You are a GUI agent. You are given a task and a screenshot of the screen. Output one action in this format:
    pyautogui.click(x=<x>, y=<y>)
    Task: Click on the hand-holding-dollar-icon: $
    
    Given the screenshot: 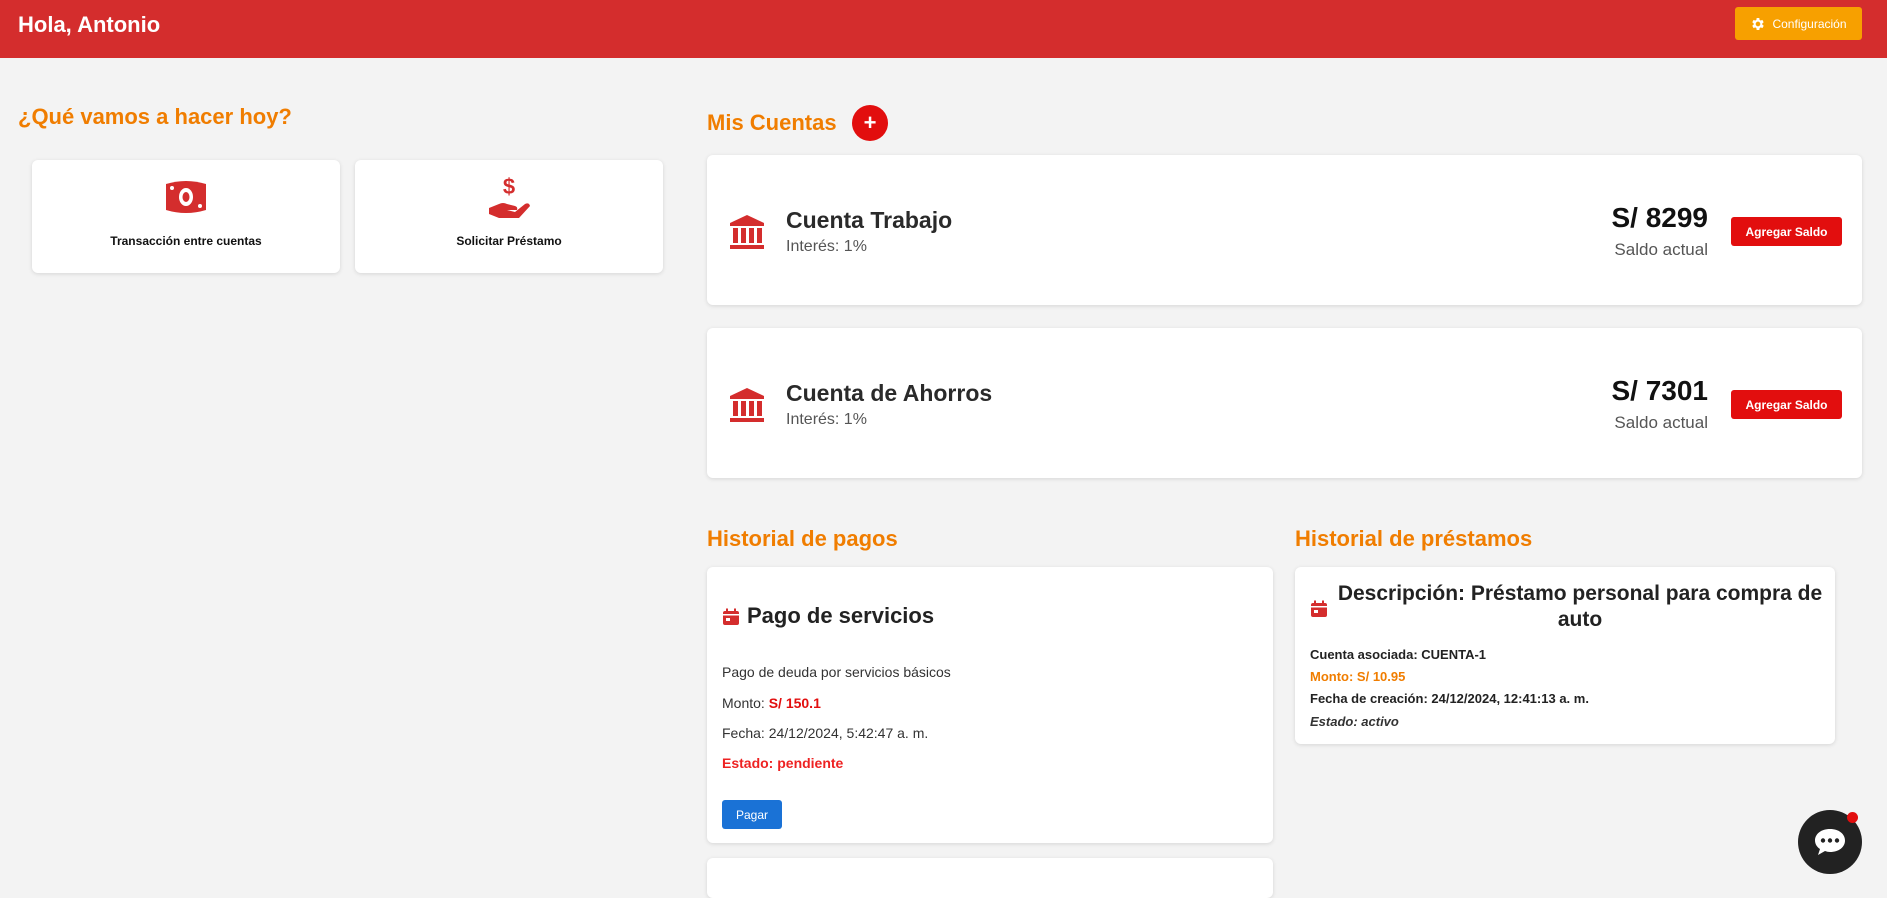 What is the action you would take?
    pyautogui.click(x=509, y=196)
    